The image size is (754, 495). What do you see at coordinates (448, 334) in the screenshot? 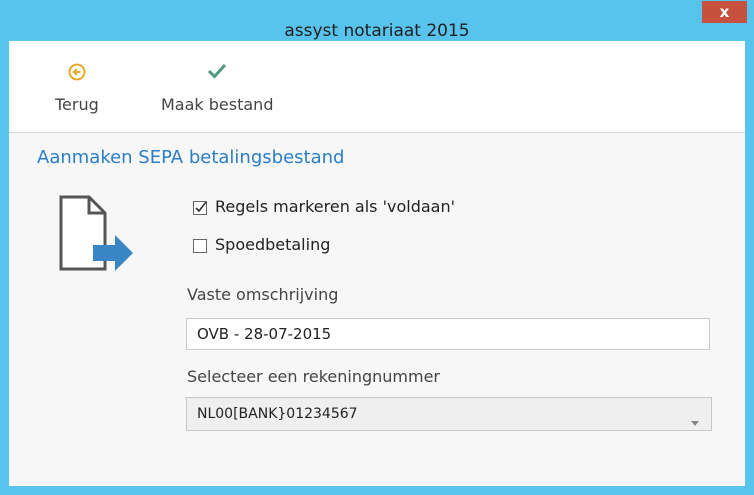
I see `description-input` at bounding box center [448, 334].